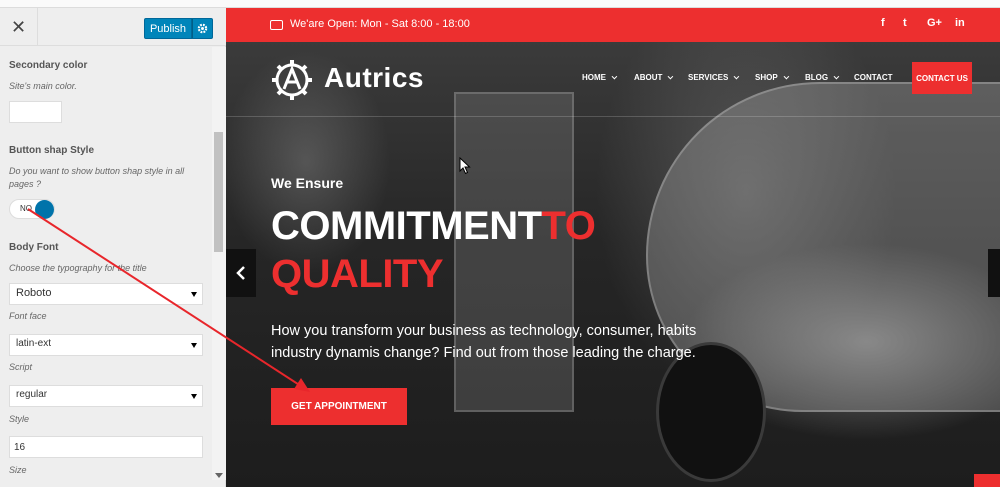 This screenshot has height=487, width=1000. I want to click on font-size-input: 16, so click(106, 447).